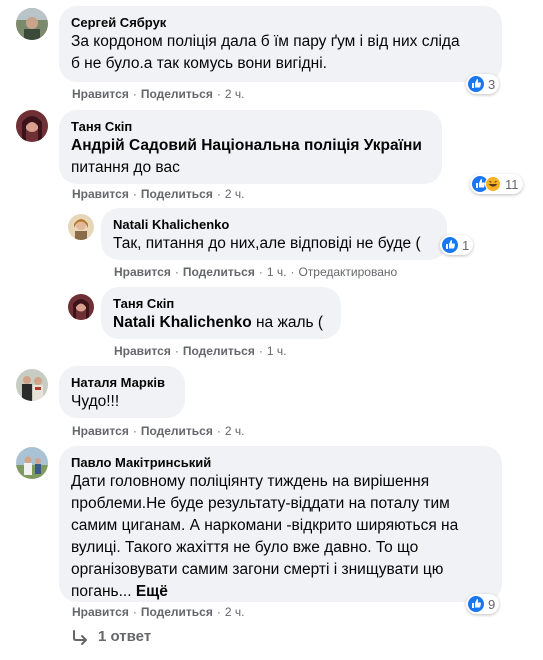 This screenshot has width=543, height=660. I want to click on haha-icon, so click(493, 184).